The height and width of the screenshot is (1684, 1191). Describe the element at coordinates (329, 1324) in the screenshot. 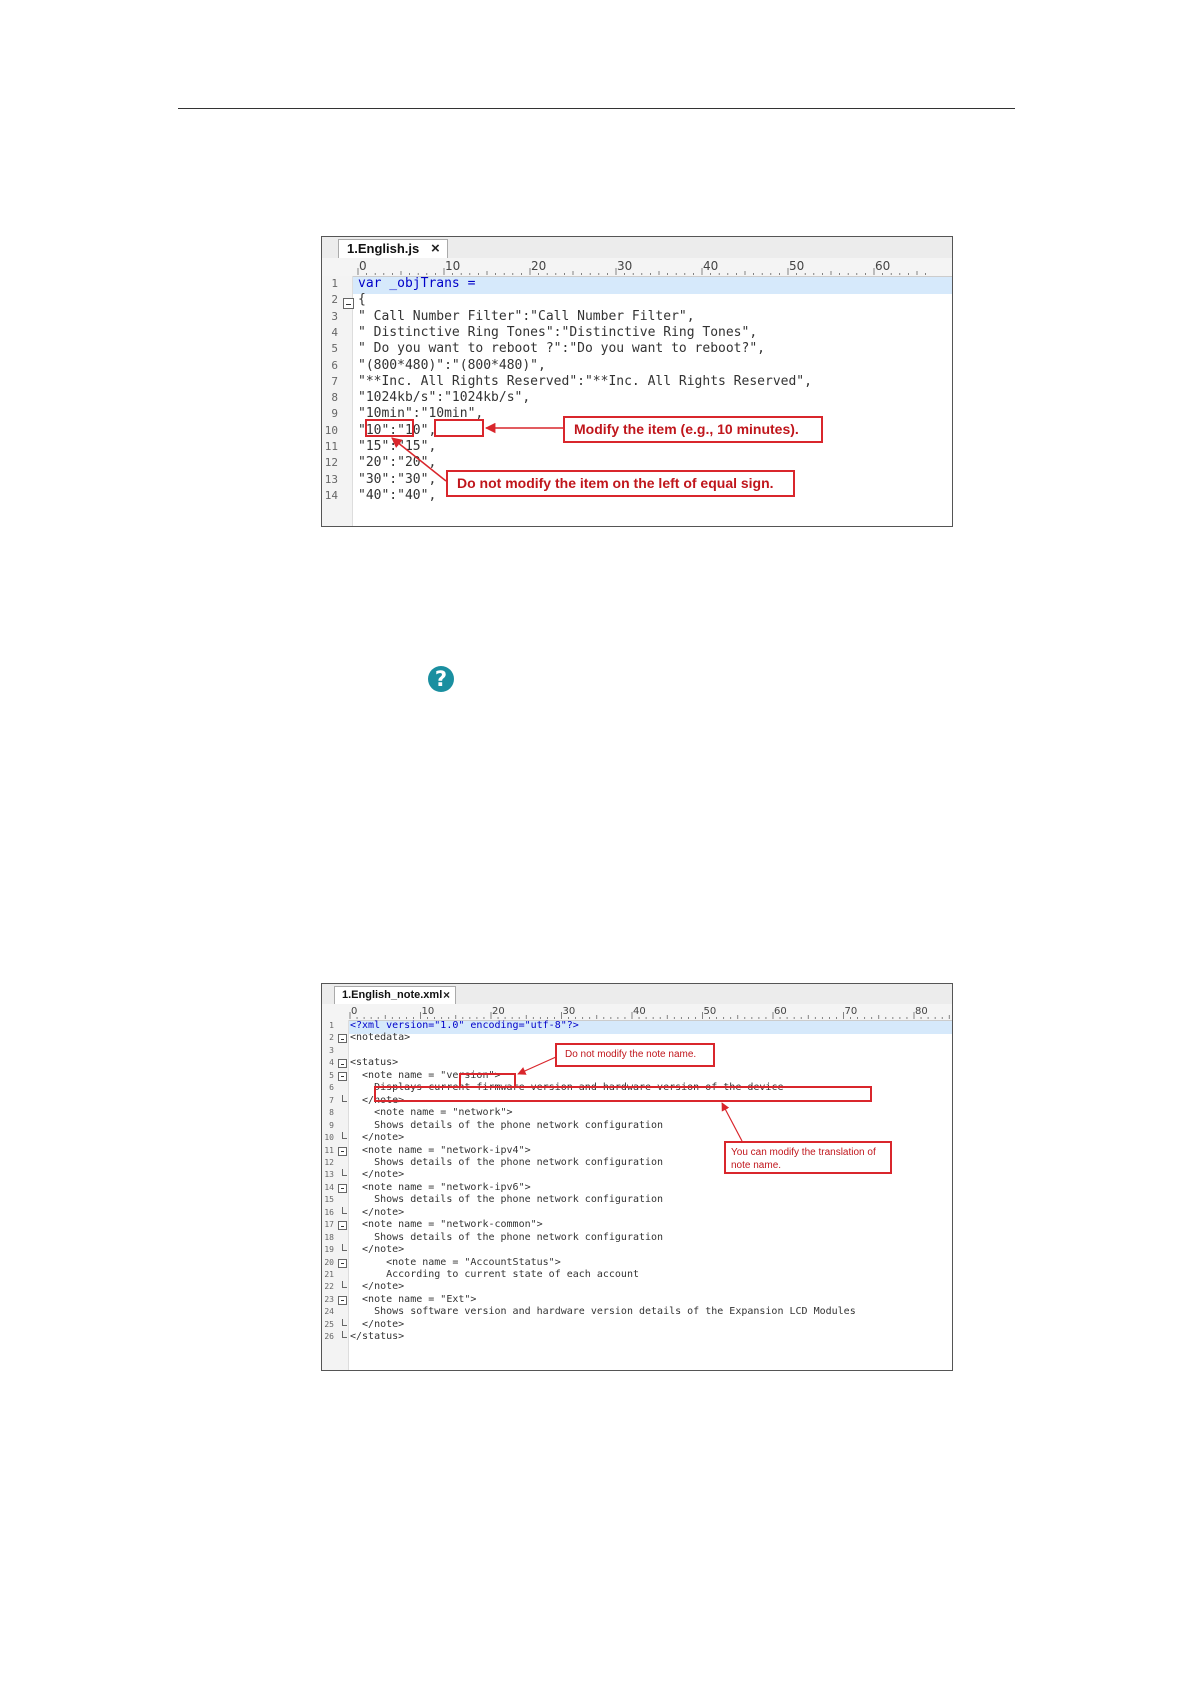

I see `line-number: 25` at that location.